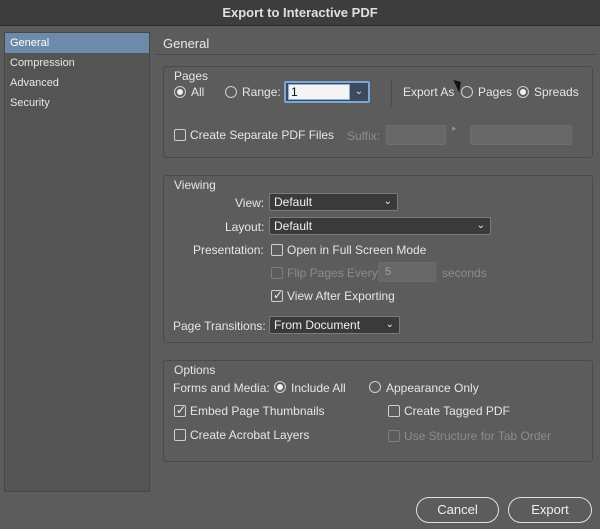 Image resolution: width=600 pixels, height=529 pixels. What do you see at coordinates (317, 325) in the screenshot?
I see `transitions-select-value: From Document` at bounding box center [317, 325].